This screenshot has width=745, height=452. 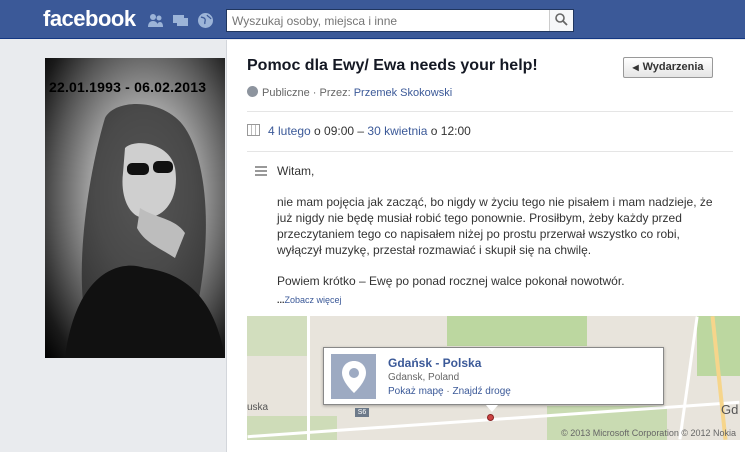 I want to click on portrait-image, so click(x=145, y=231).